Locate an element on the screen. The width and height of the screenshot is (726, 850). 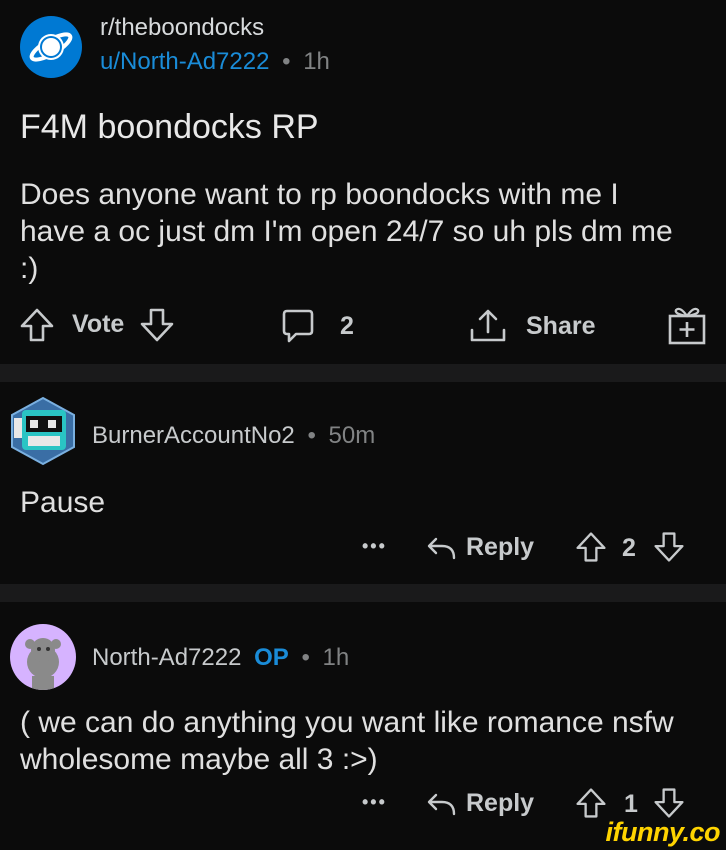
post-title: F4M boondocks RP is located at coordinates (169, 127).